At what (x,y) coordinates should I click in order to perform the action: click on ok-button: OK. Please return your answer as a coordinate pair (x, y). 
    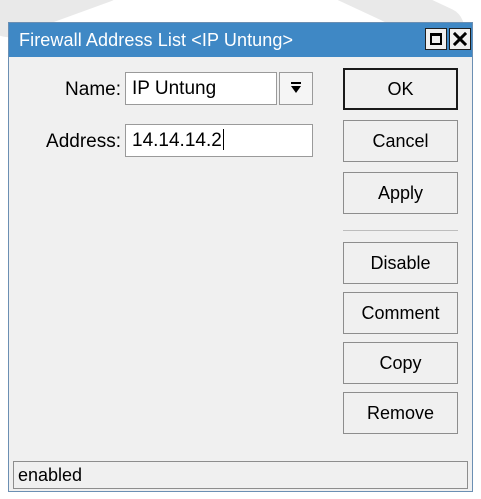
    Looking at the image, I should click on (400, 89).